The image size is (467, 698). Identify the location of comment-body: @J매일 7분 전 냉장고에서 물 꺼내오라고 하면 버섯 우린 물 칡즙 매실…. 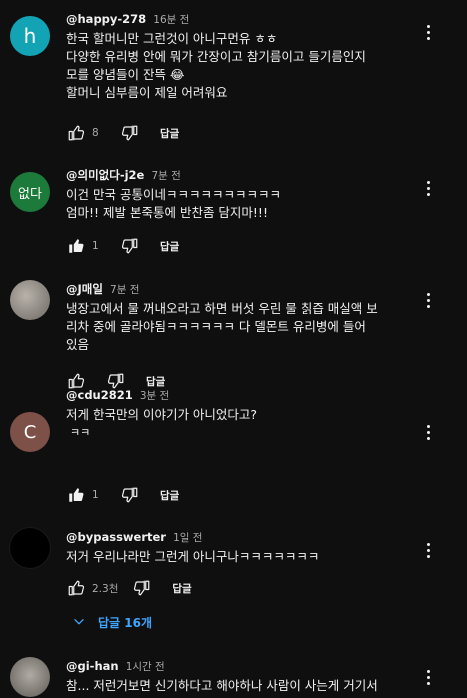
(246, 317).